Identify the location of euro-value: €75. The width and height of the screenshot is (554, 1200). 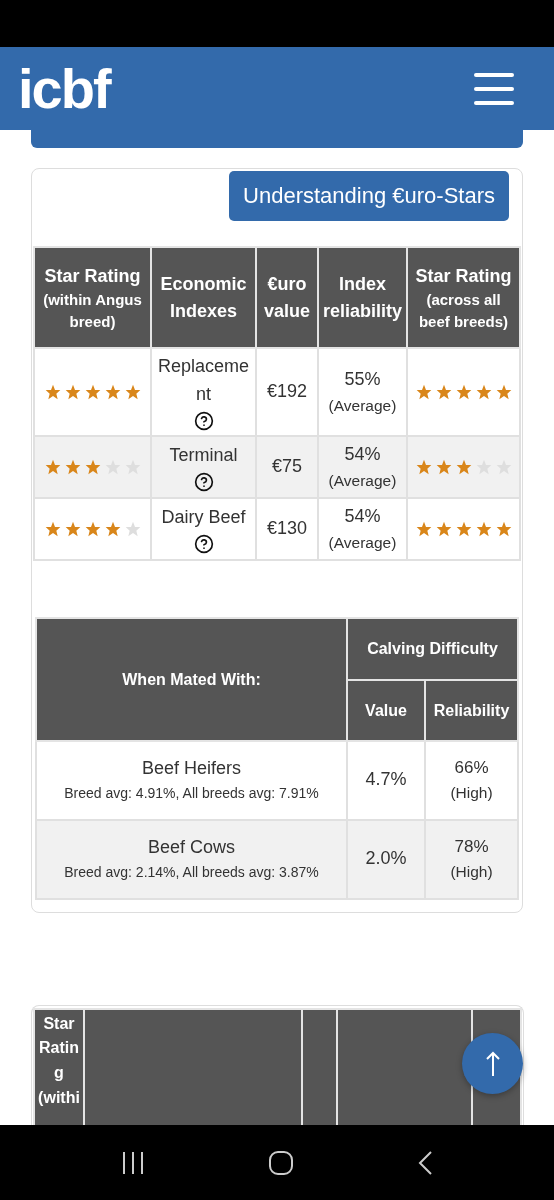
(287, 466).